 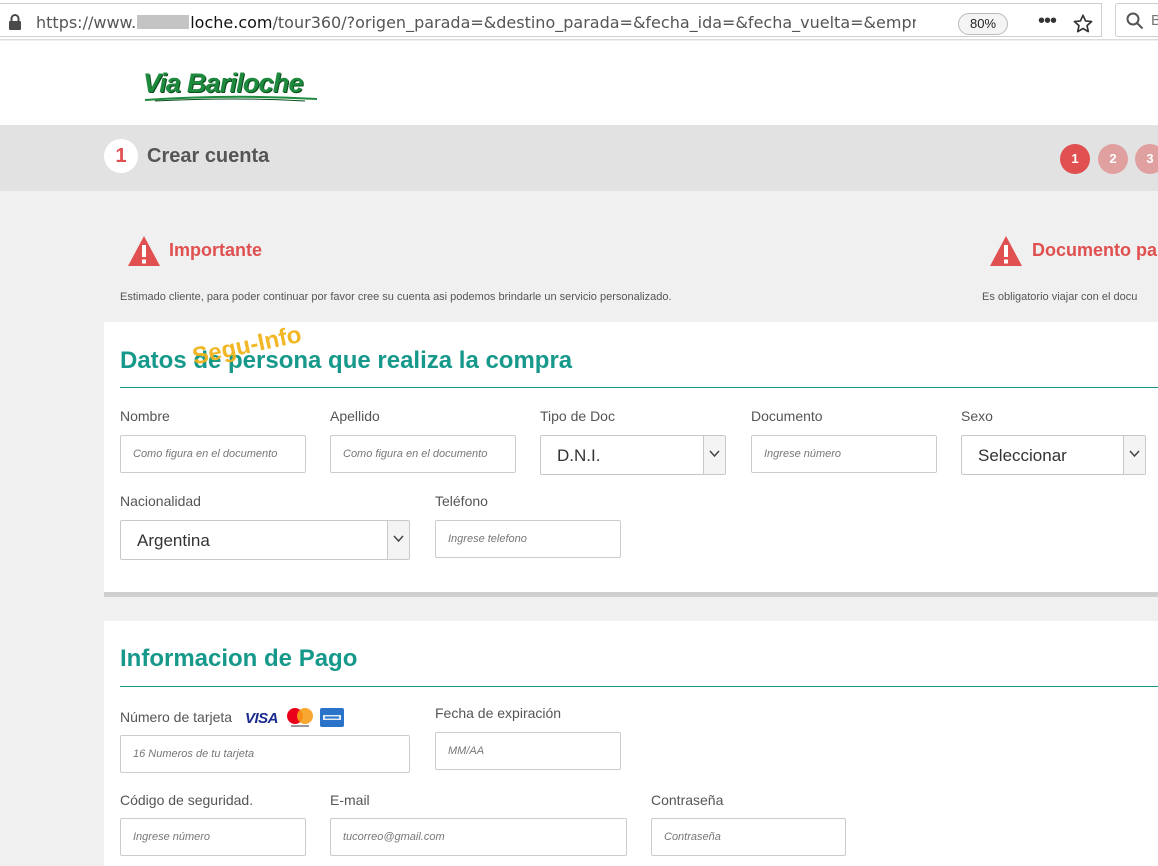 I want to click on contrasena-input: Contraseña, so click(x=748, y=837).